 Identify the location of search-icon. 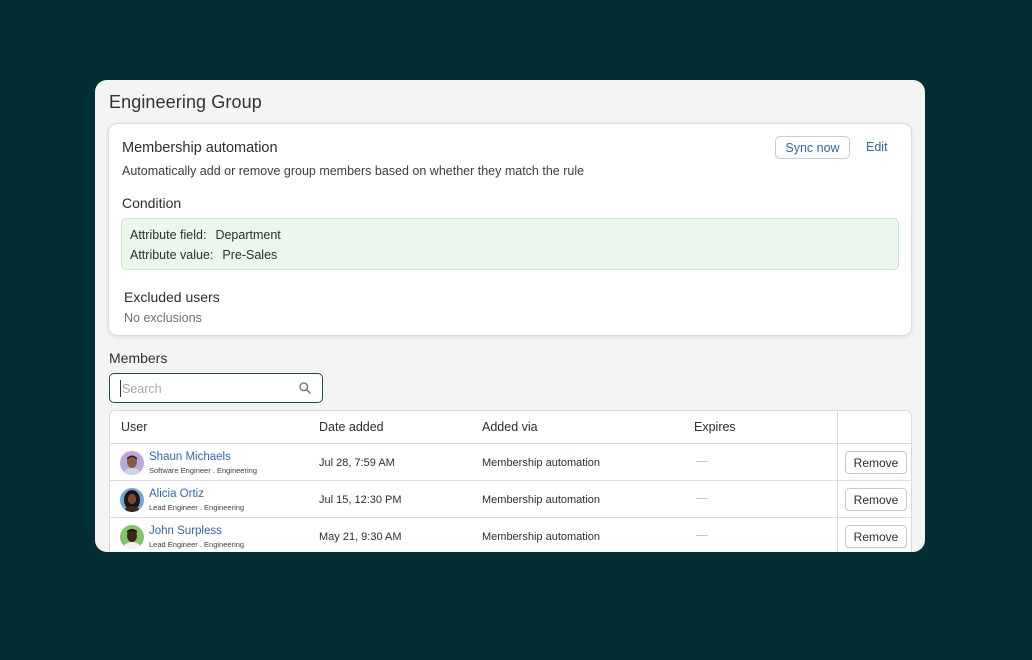
(305, 388).